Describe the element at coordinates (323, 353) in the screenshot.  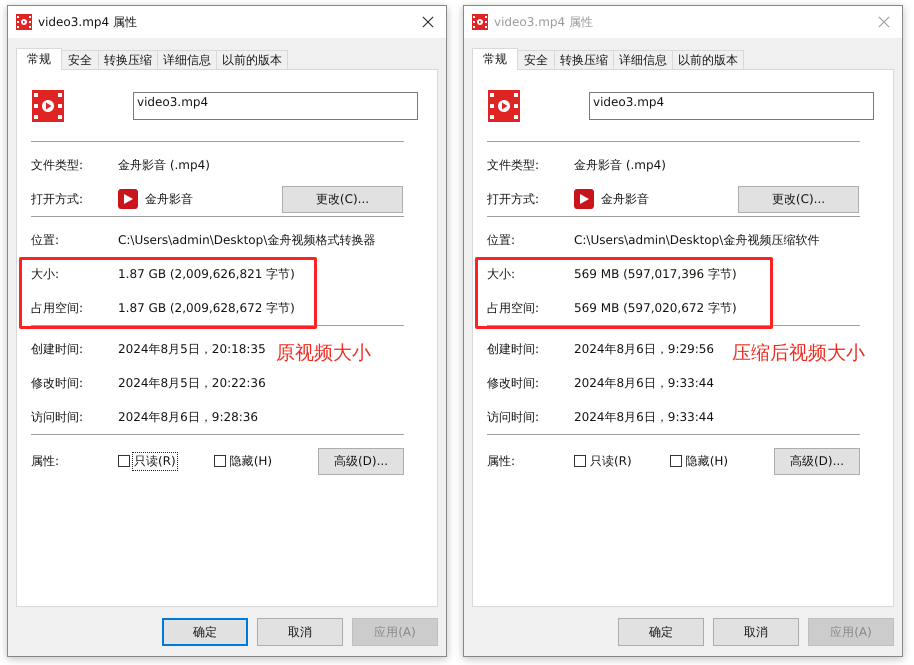
I see `annotation-text: 原视频大小` at that location.